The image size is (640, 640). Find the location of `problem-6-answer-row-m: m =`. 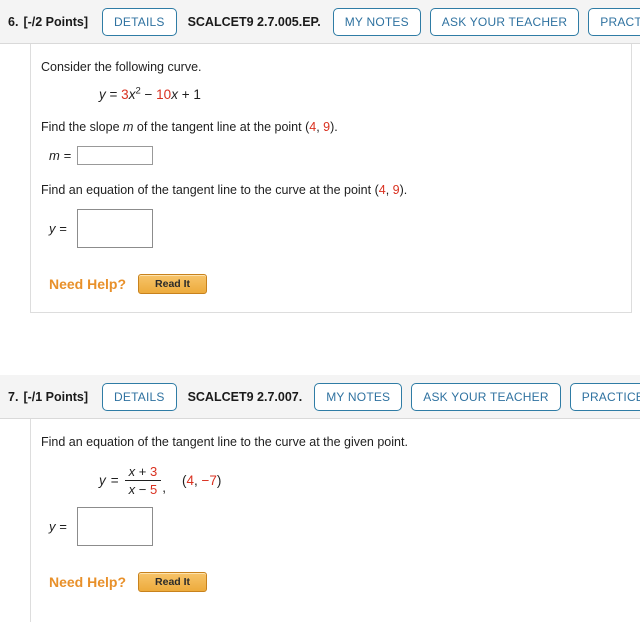

problem-6-answer-row-m: m = is located at coordinates (340, 155).